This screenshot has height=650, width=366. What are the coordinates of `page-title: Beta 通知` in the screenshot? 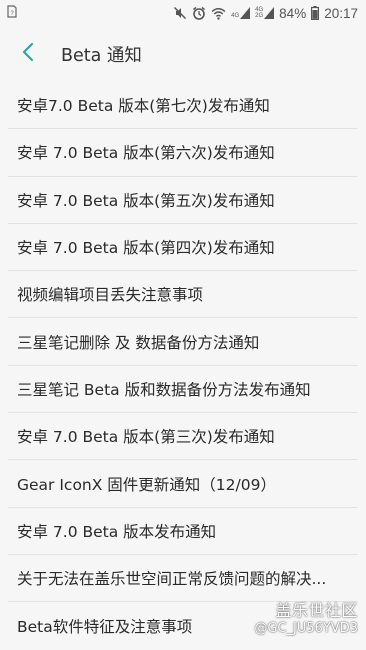 It's located at (101, 55).